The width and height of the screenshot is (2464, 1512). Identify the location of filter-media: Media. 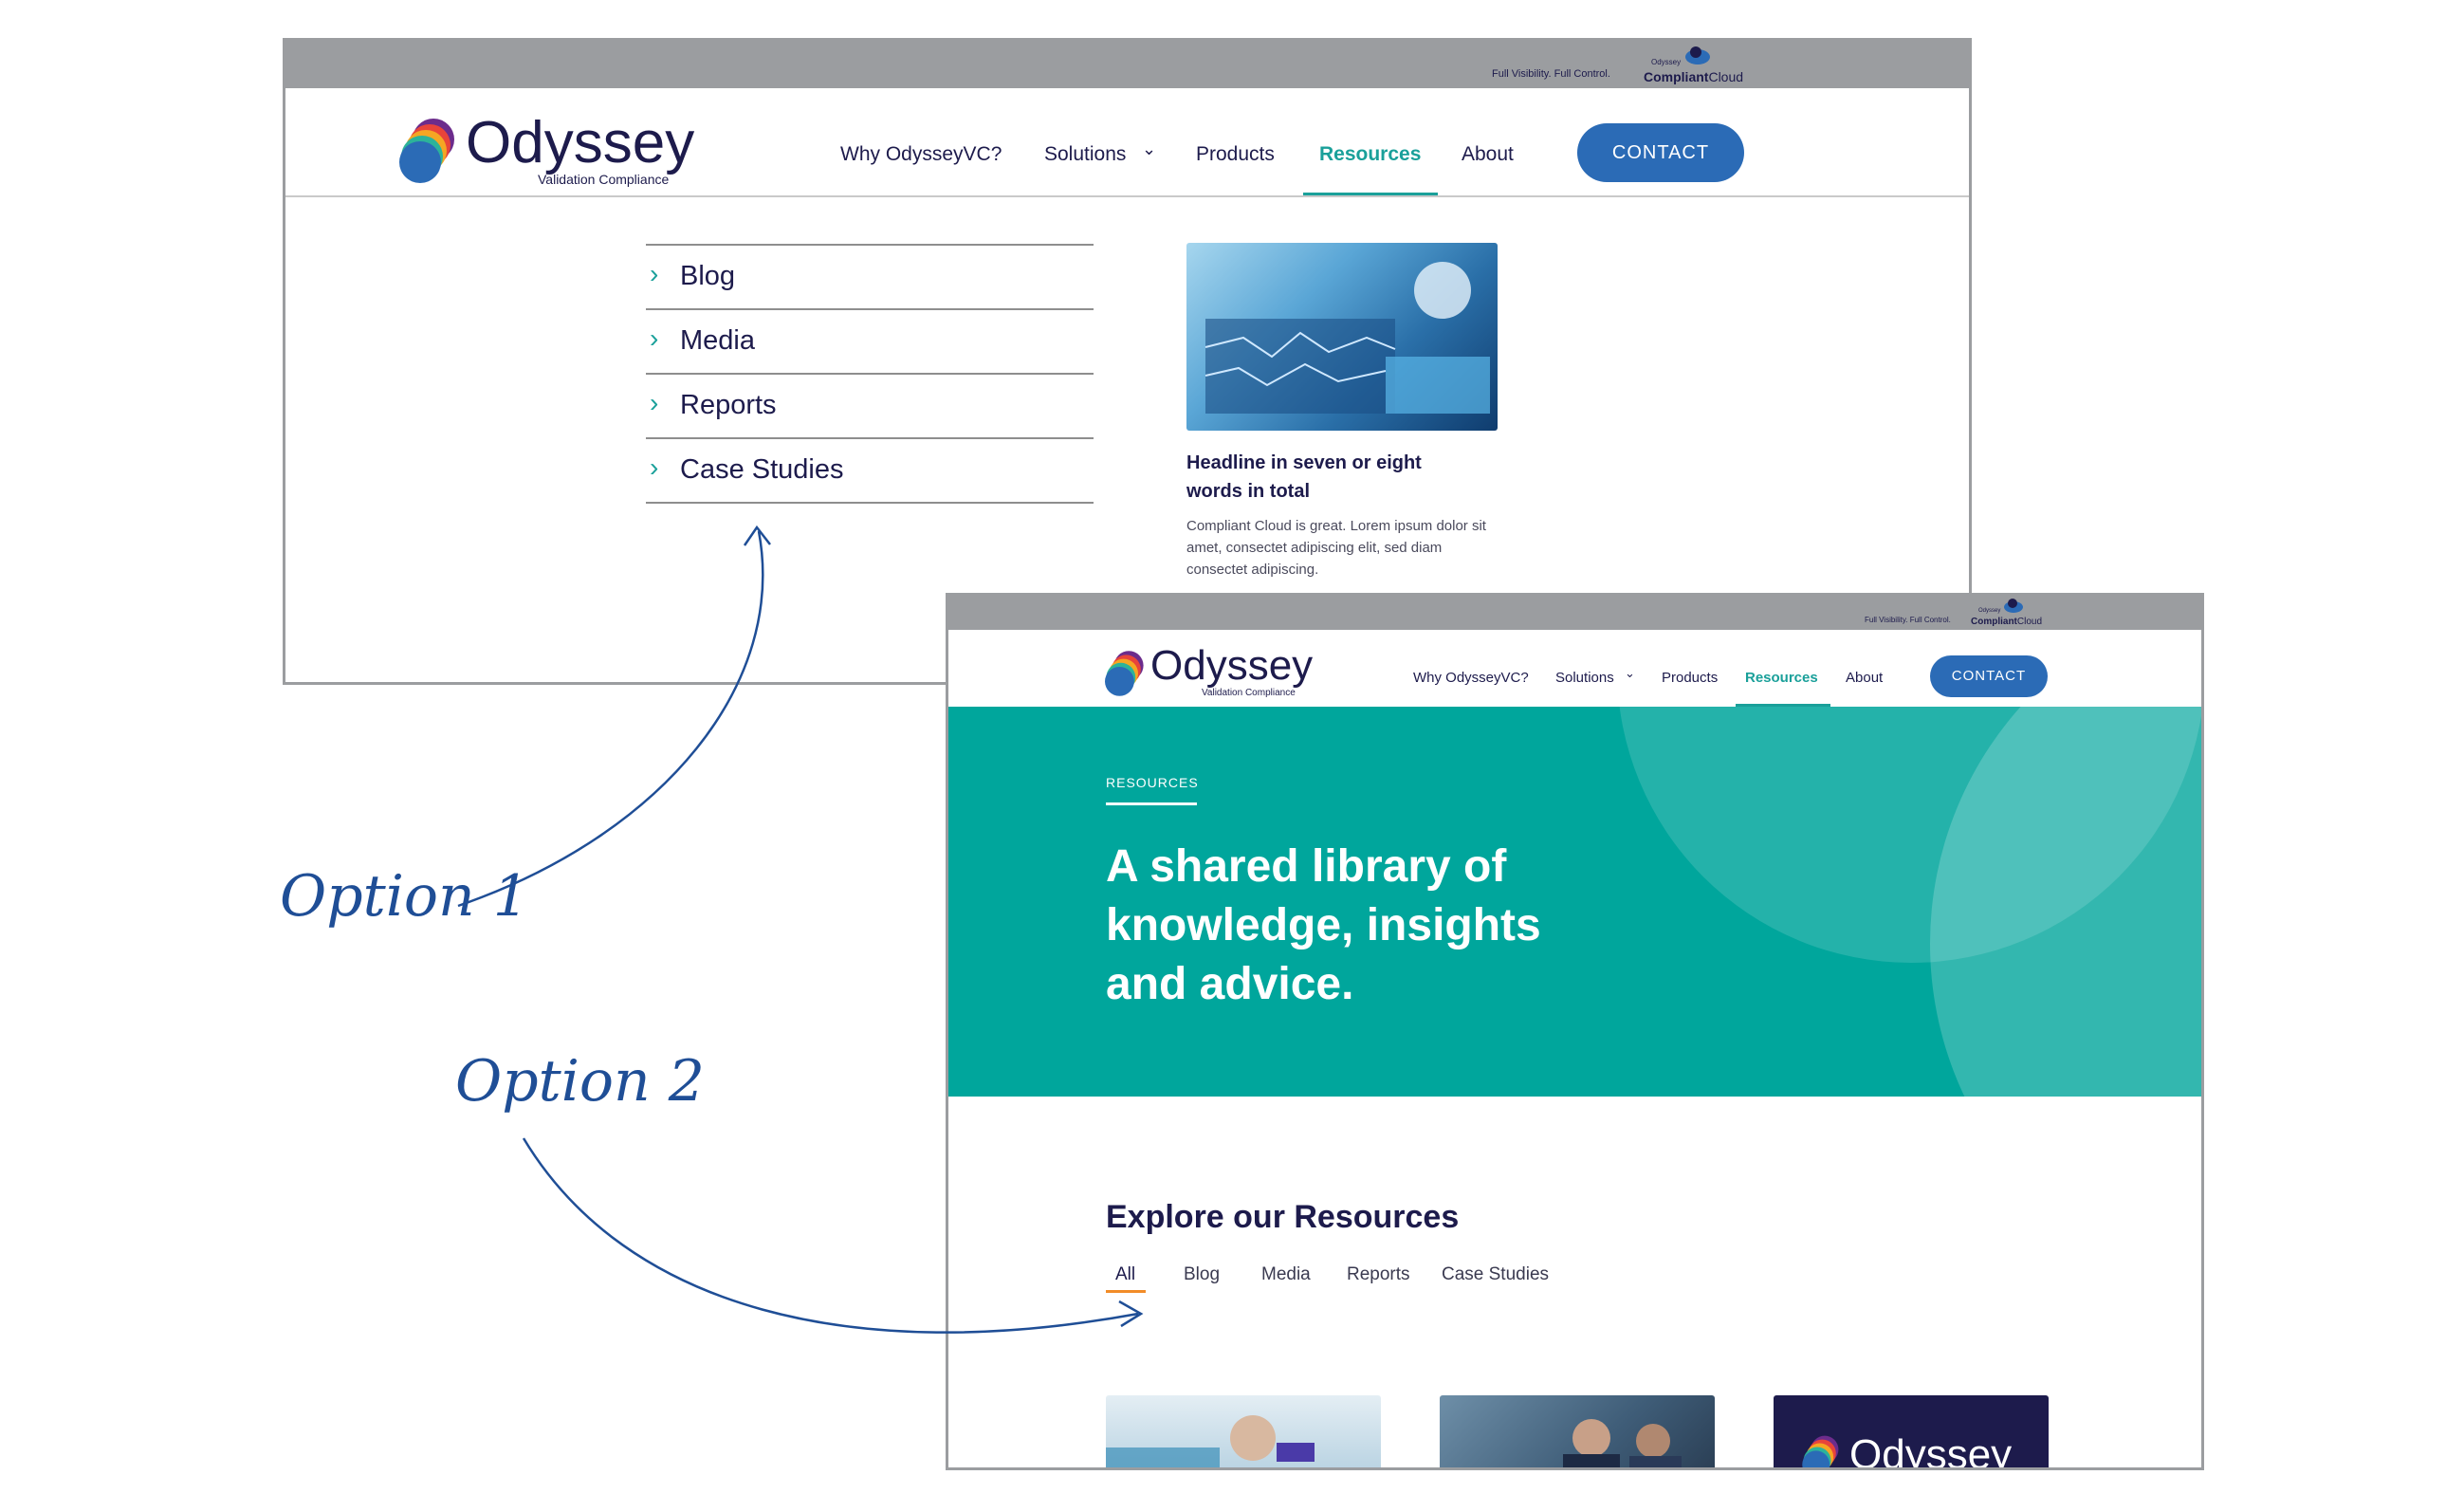
(1286, 1274).